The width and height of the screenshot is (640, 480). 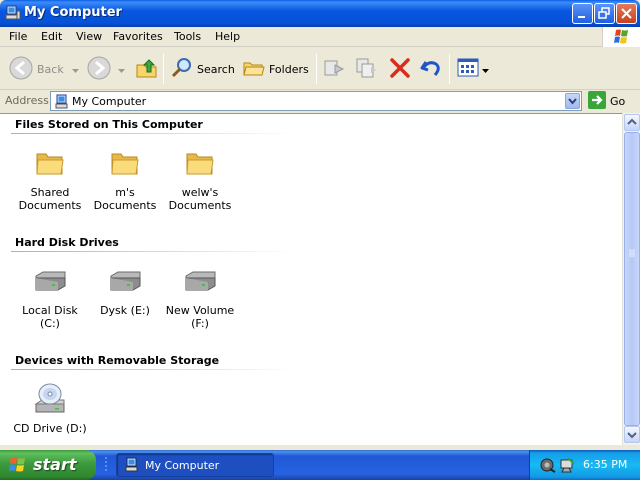 What do you see at coordinates (73, 12) in the screenshot?
I see `window-title: My Computer` at bounding box center [73, 12].